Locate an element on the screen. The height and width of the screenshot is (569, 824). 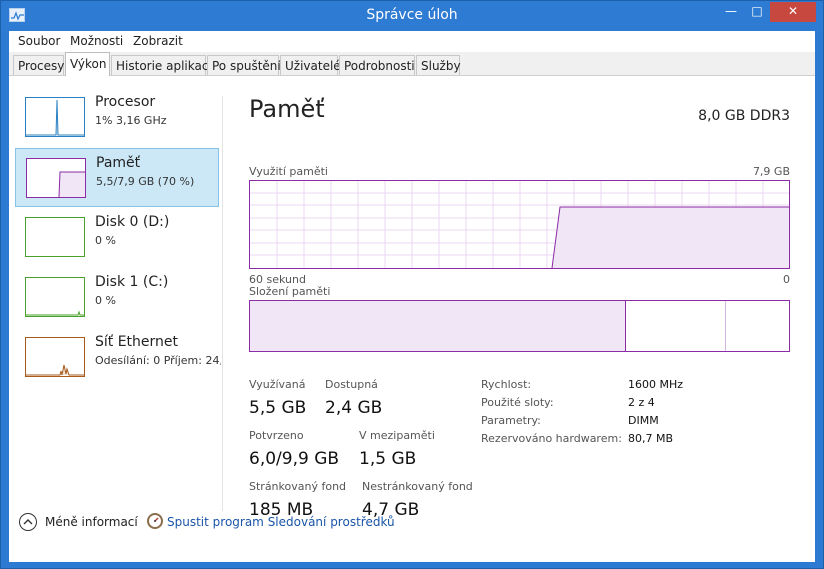
tab-startup: Po spuštění is located at coordinates (244, 65).